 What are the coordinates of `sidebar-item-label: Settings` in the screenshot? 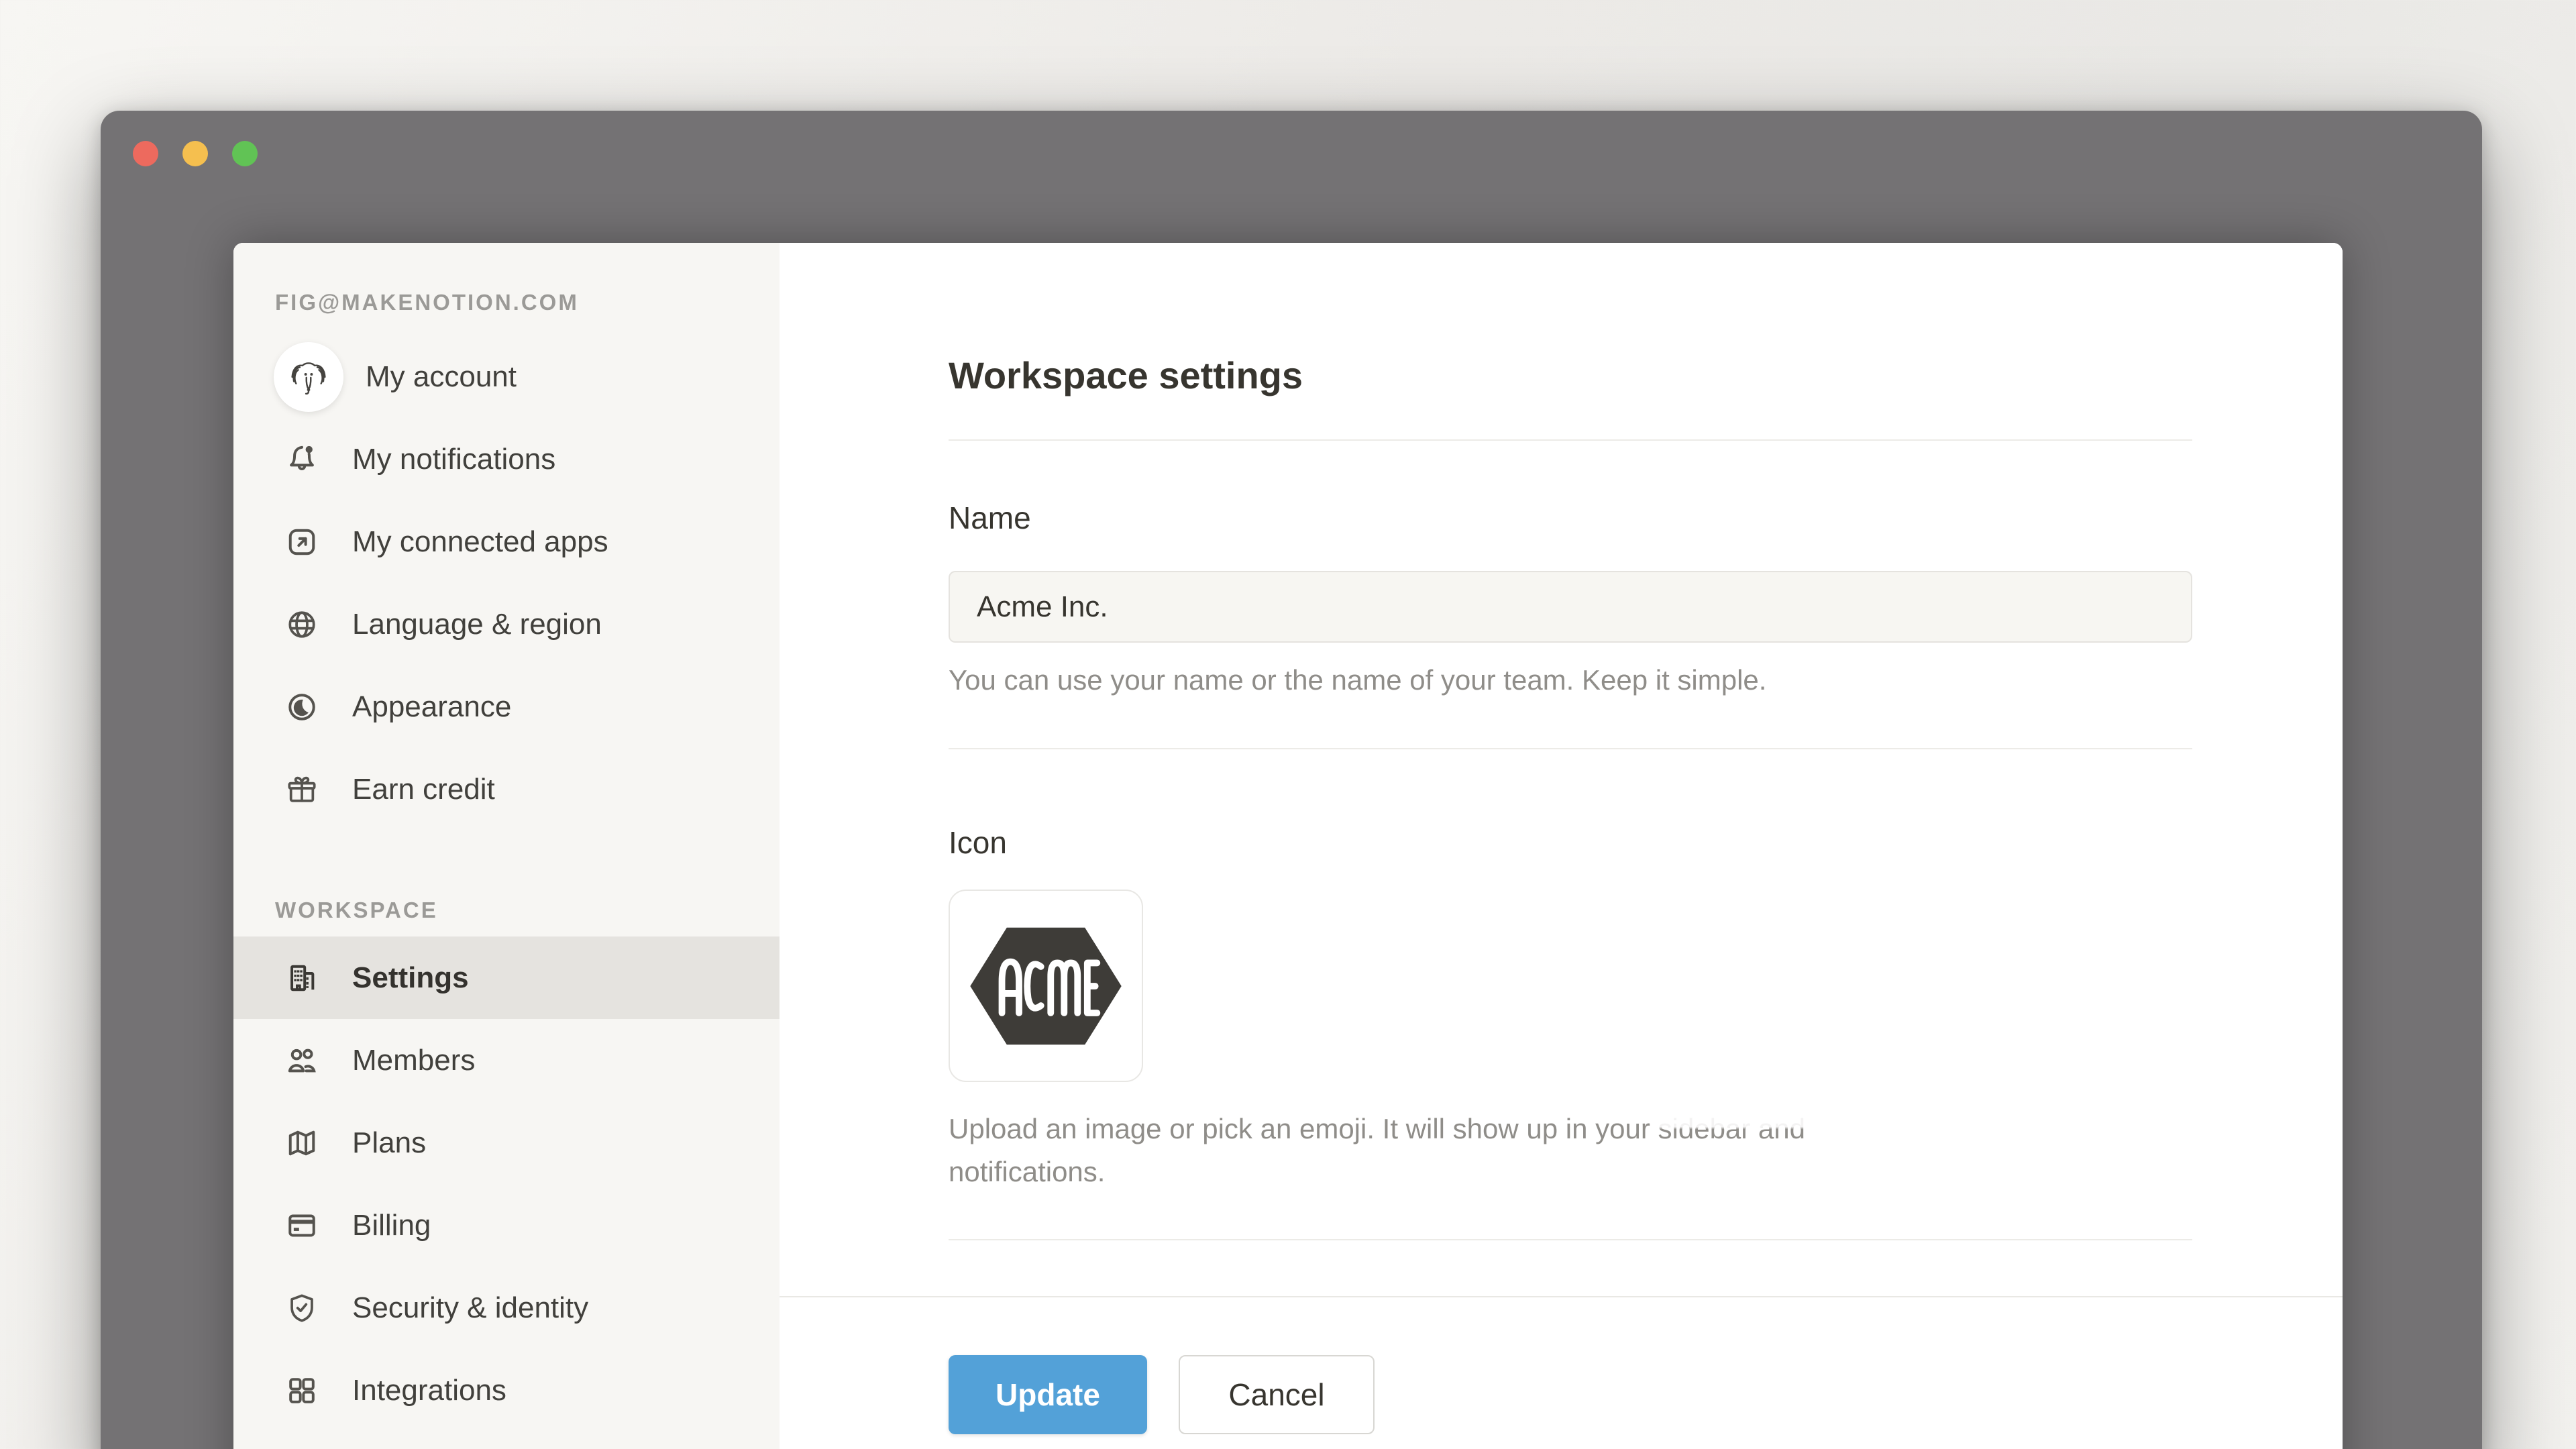 It's located at (410, 977).